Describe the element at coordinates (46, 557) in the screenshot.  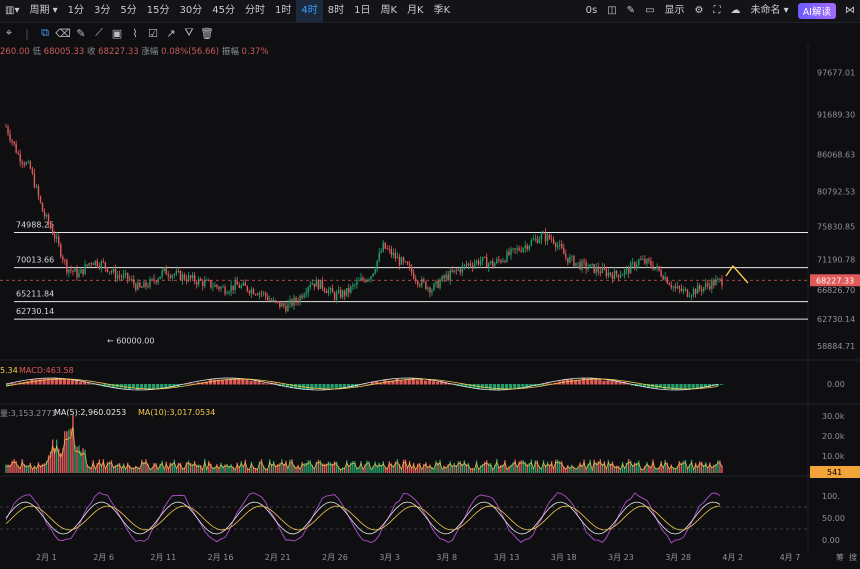
I see `x-tick-0: 2月 1` at that location.